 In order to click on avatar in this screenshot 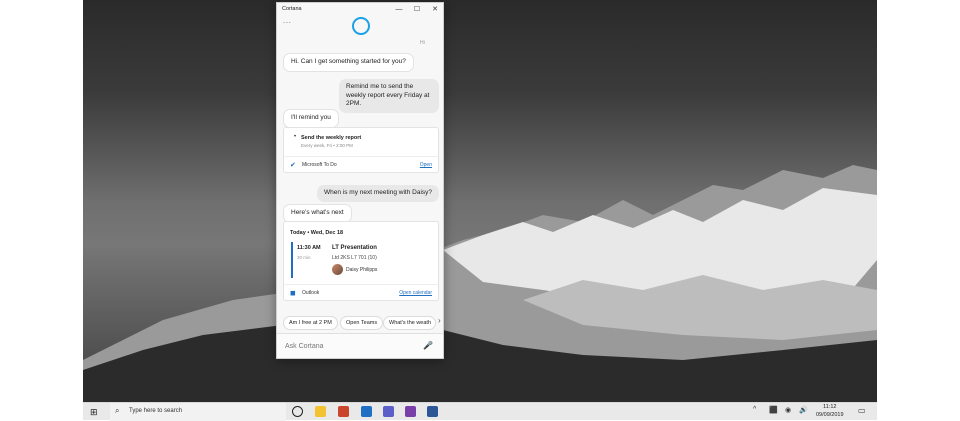, I will do `click(337, 269)`.